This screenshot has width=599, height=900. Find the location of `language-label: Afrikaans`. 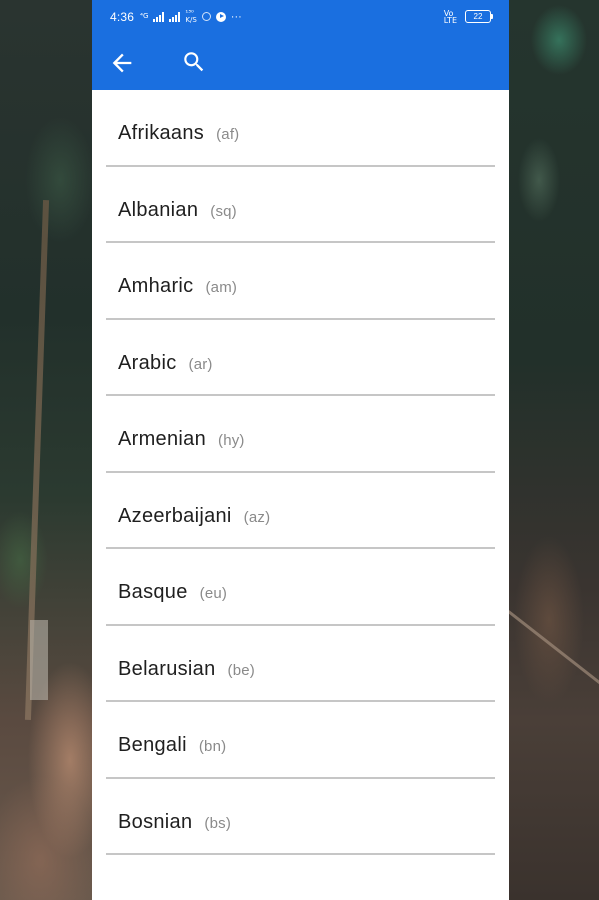

language-label: Afrikaans is located at coordinates (161, 133).